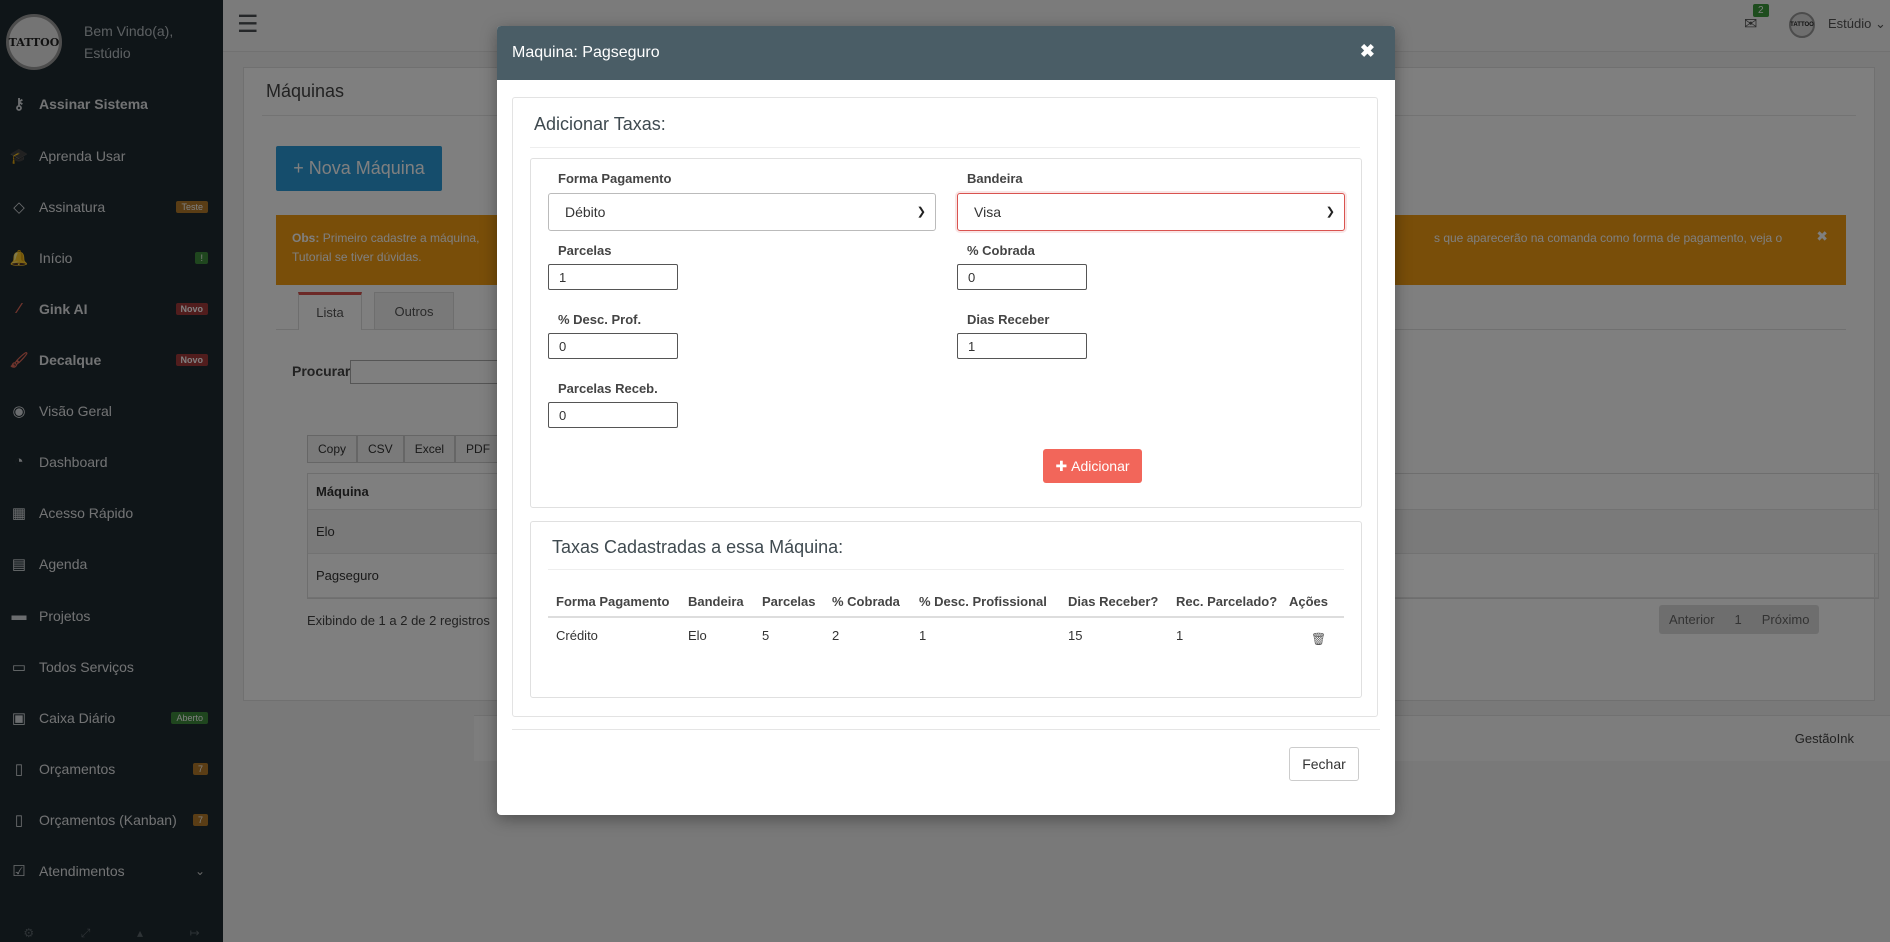 The width and height of the screenshot is (1890, 942). What do you see at coordinates (1022, 346) in the screenshot?
I see `days-to-receive-field: 1` at bounding box center [1022, 346].